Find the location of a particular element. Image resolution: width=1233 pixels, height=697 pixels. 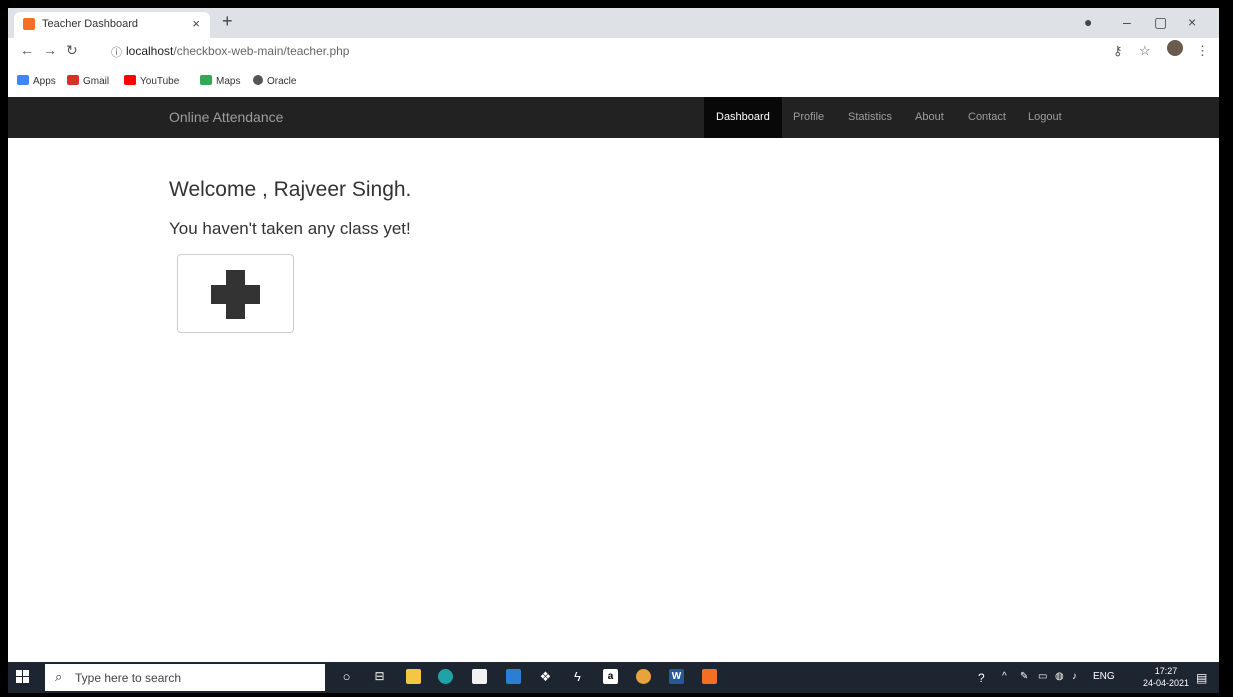

gmail-icon is located at coordinates (73, 80).